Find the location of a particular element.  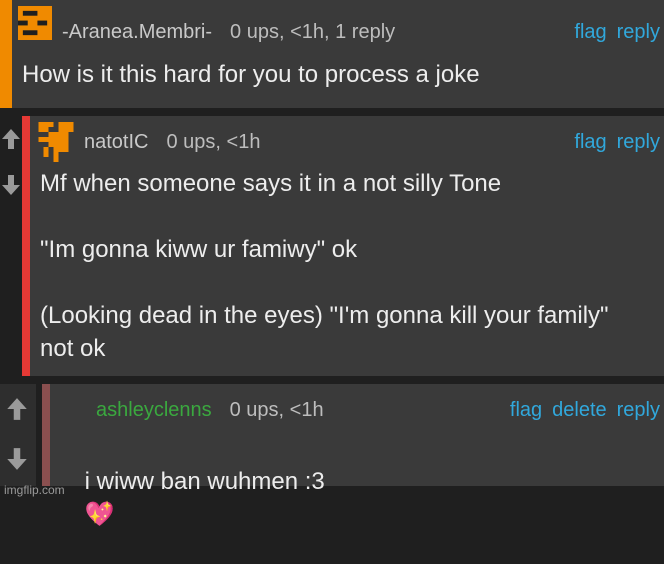

username-link: ashleyclenns is located at coordinates (154, 410).